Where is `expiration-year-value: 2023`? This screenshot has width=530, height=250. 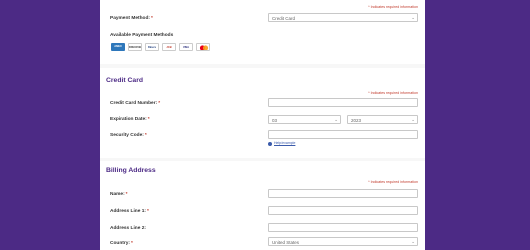
expiration-year-value: 2023 is located at coordinates (356, 120).